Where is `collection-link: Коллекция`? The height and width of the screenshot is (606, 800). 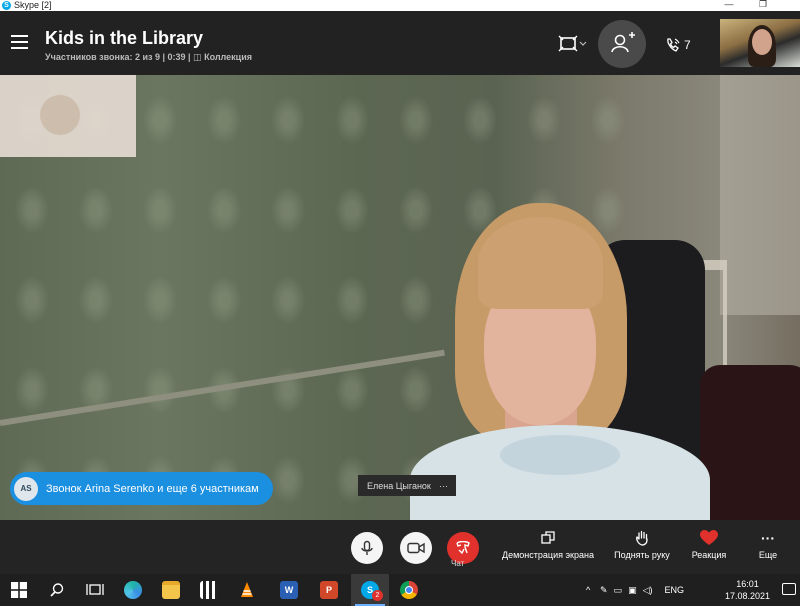 collection-link: Коллекция is located at coordinates (228, 57).